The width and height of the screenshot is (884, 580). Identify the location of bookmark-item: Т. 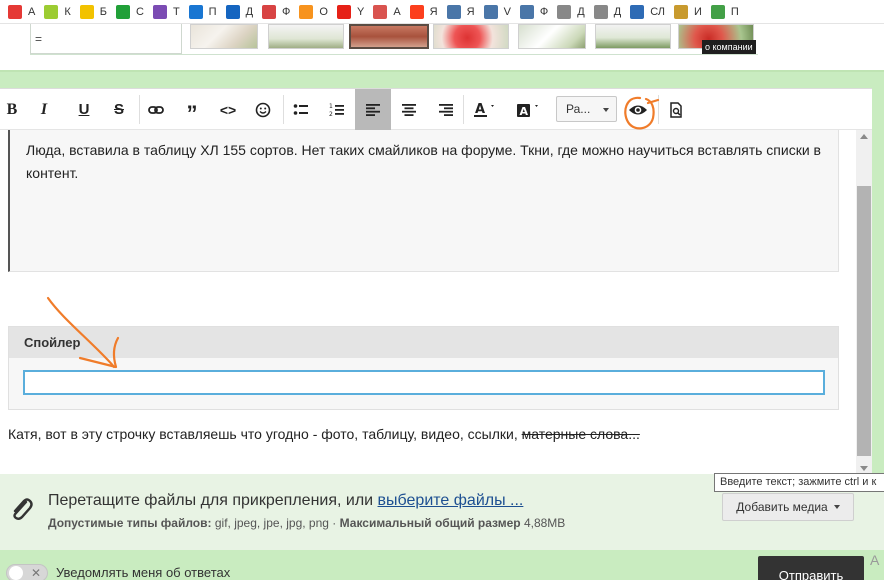
(167, 12).